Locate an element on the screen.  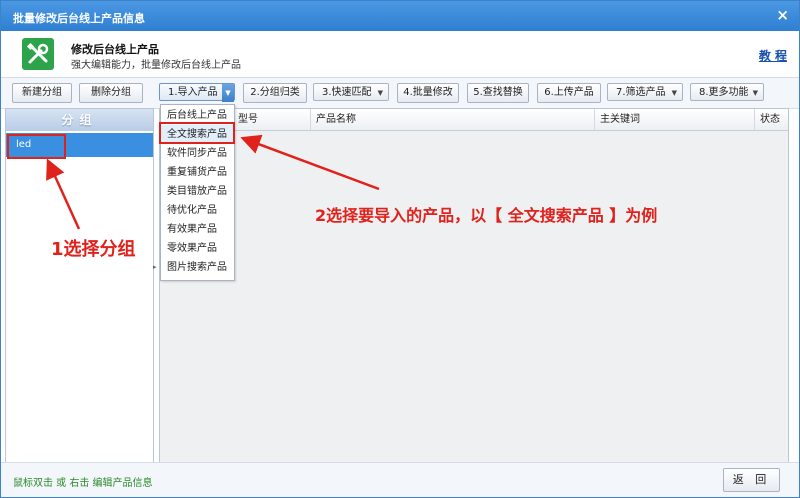
annotation-step2: 2选择要导入的产品，以【 全文搜索产品 】为例 is located at coordinates (486, 215).